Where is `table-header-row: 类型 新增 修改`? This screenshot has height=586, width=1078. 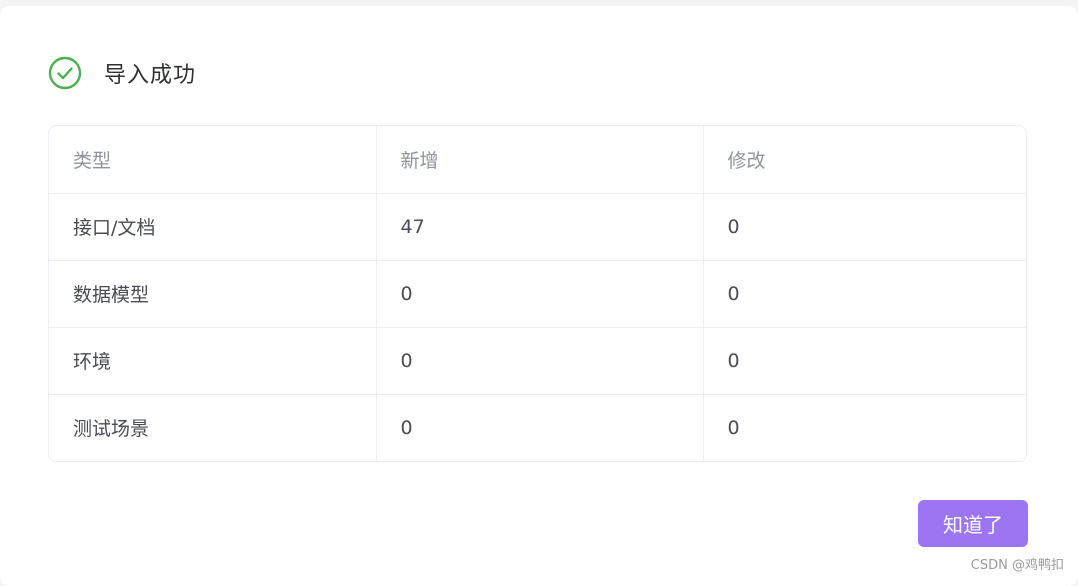 table-header-row: 类型 新增 修改 is located at coordinates (537, 159).